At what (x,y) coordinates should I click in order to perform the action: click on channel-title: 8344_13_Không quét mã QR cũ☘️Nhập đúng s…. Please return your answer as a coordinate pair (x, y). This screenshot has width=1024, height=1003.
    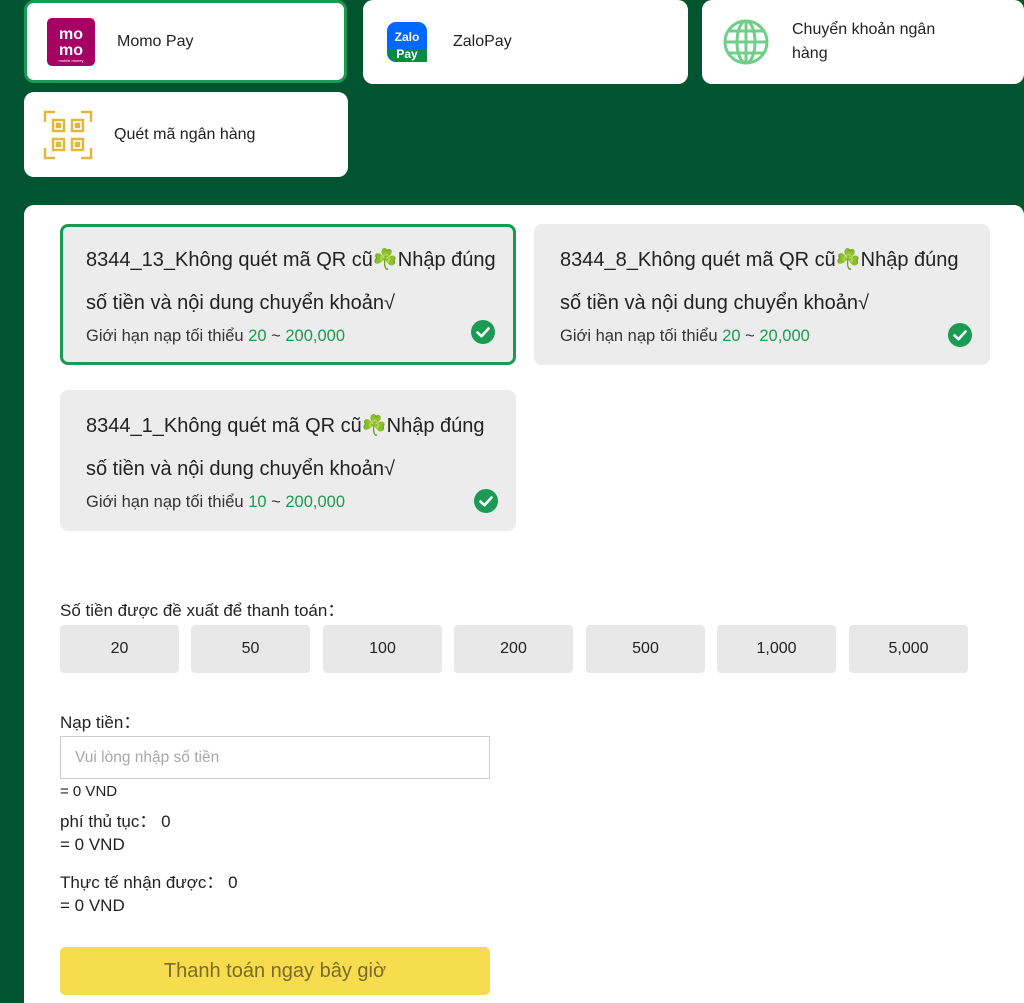
    Looking at the image, I should click on (291, 281).